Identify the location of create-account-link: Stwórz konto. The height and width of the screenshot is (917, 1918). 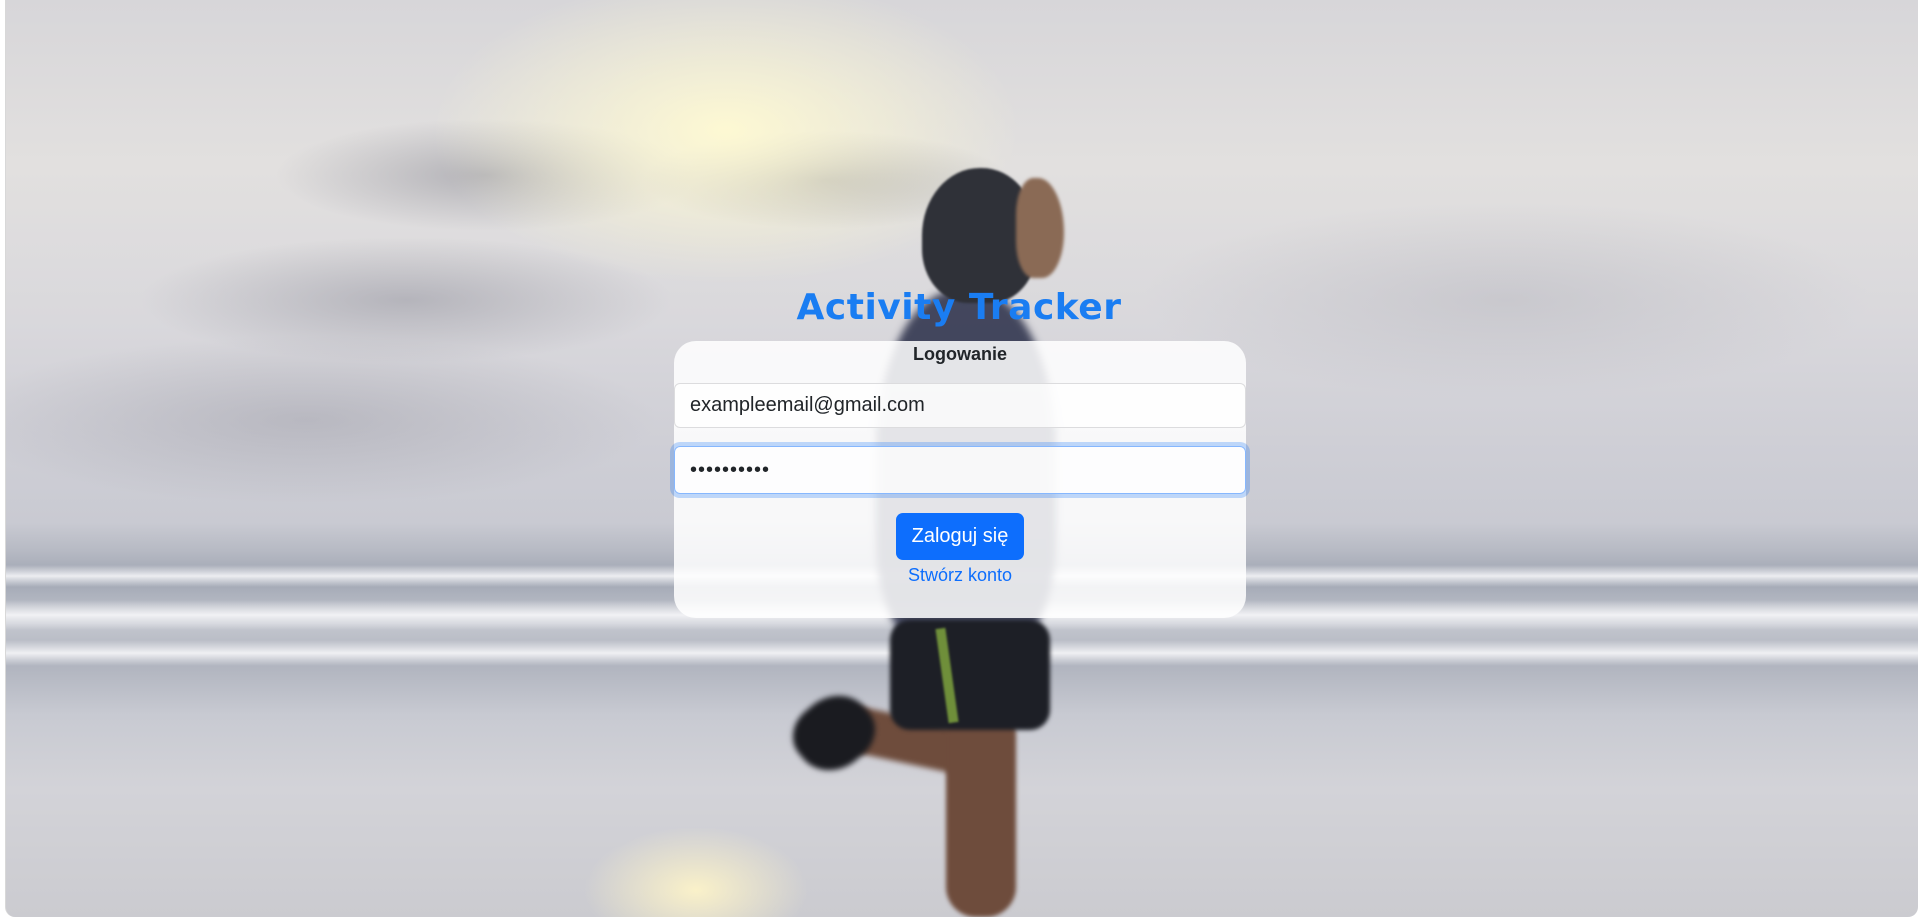
(960, 575).